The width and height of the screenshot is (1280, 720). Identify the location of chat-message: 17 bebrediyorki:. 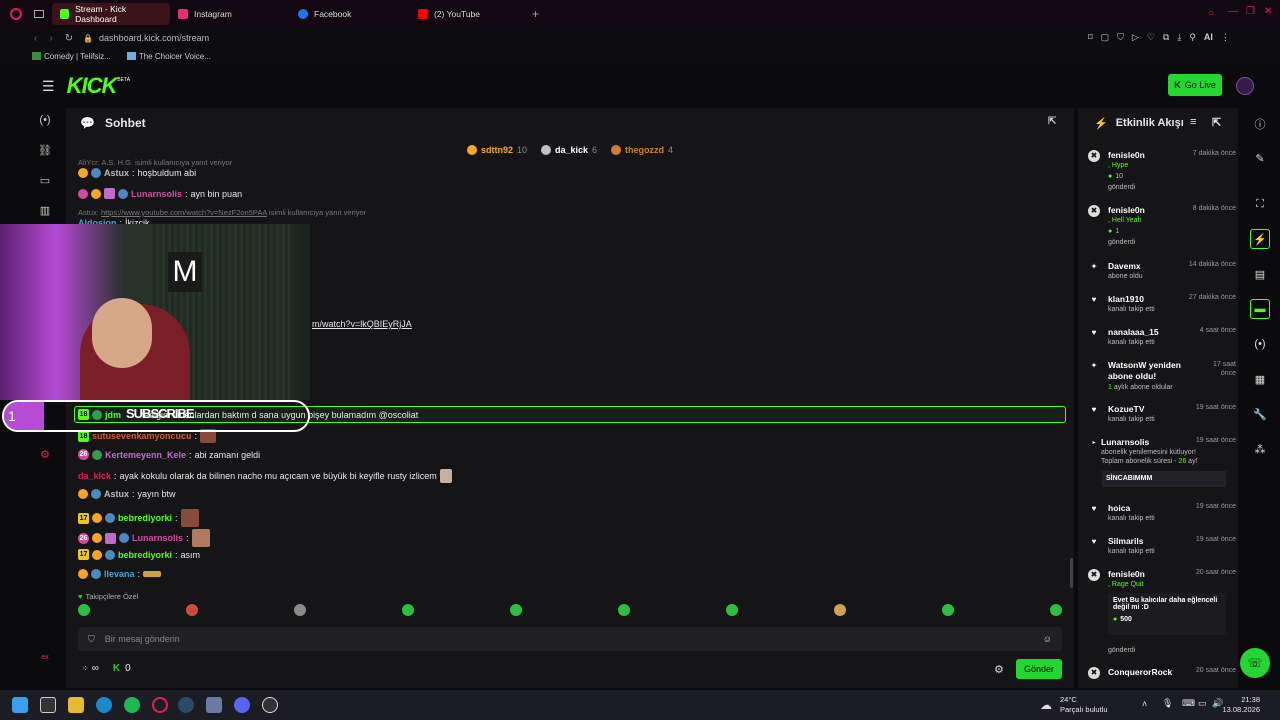
(138, 518).